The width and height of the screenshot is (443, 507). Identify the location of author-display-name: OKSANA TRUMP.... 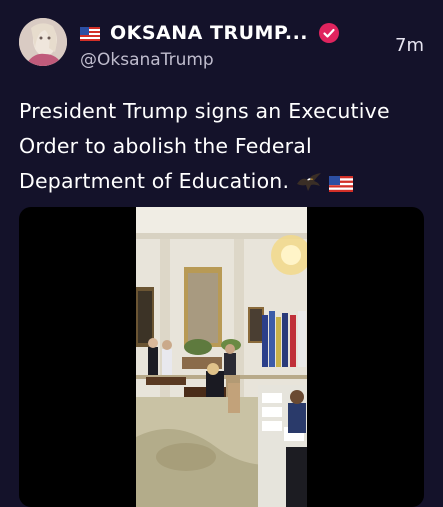
(209, 33).